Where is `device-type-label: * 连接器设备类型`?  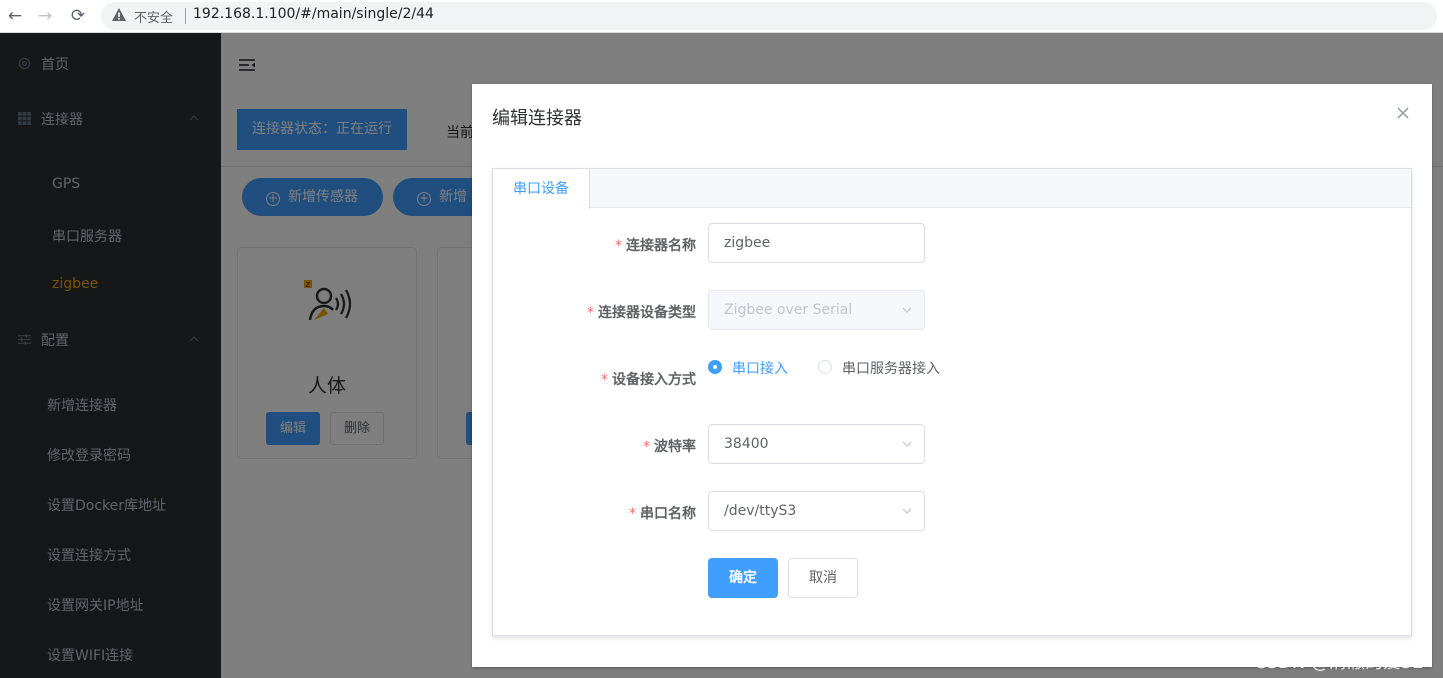 device-type-label: * 连接器设备类型 is located at coordinates (641, 312).